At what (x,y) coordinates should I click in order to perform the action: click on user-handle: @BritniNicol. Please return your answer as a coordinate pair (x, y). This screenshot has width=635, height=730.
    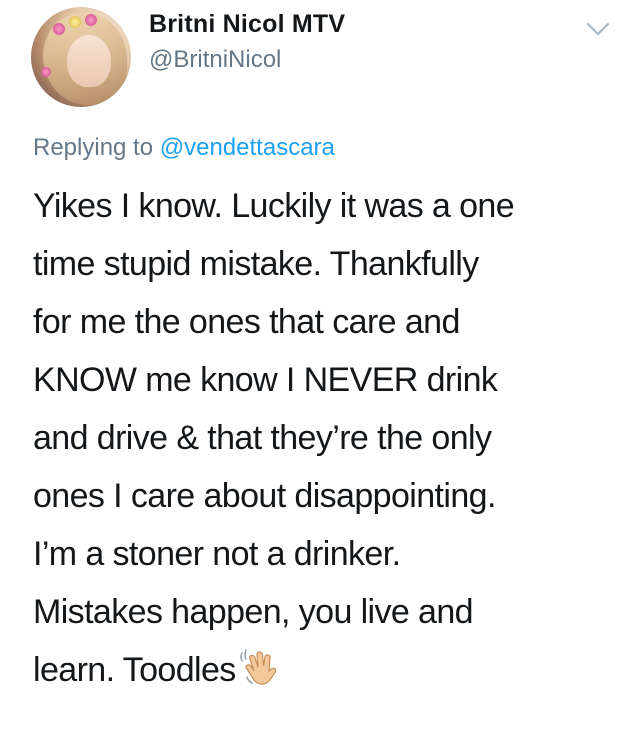
    Looking at the image, I should click on (215, 60).